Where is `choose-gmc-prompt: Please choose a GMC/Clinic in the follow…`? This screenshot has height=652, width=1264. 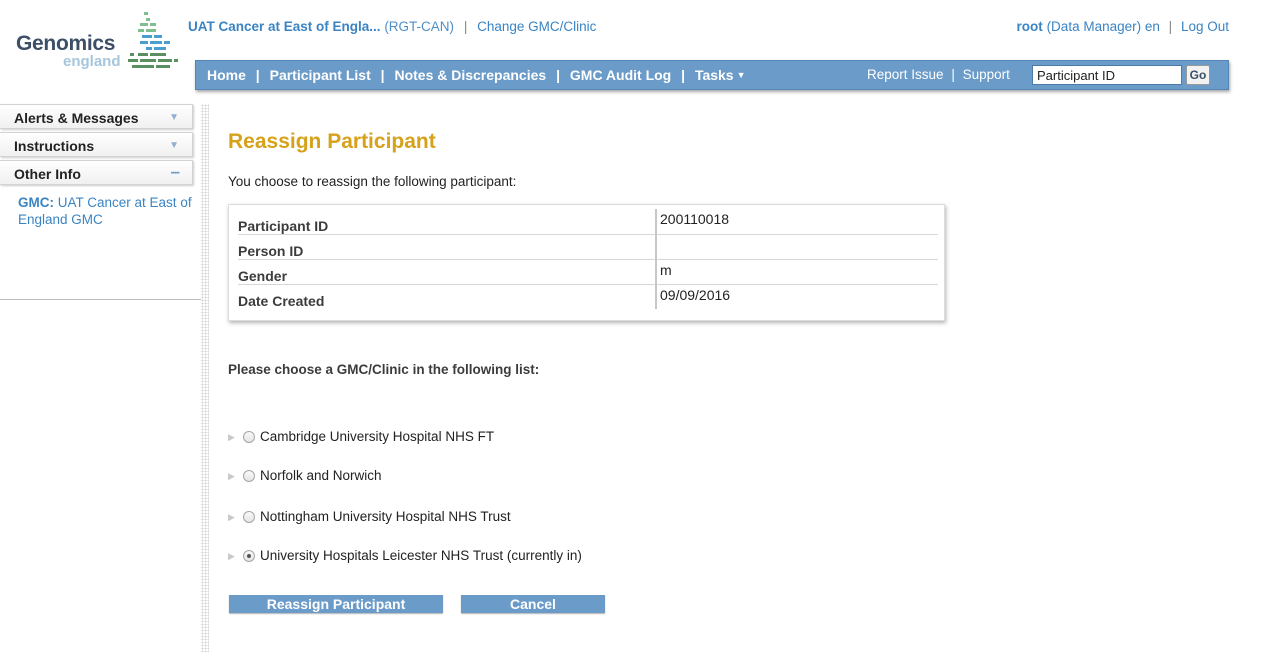 choose-gmc-prompt: Please choose a GMC/Clinic in the follow… is located at coordinates (384, 369).